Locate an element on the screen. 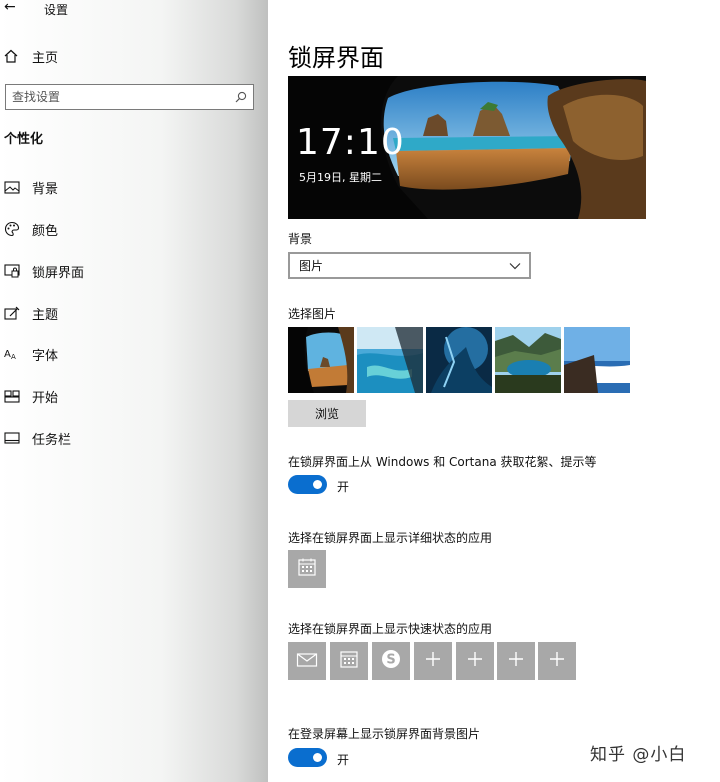 The width and height of the screenshot is (720, 782). page-title: 锁屏界面 is located at coordinates (336, 58).